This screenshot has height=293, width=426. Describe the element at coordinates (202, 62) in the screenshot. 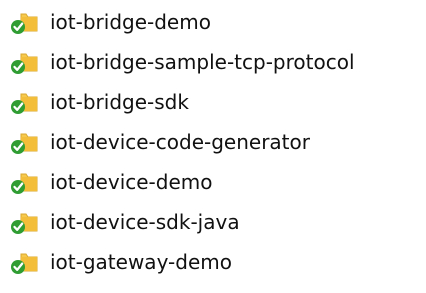

I see `folder-name: iot-bridge-sample-tcp-protocol` at that location.